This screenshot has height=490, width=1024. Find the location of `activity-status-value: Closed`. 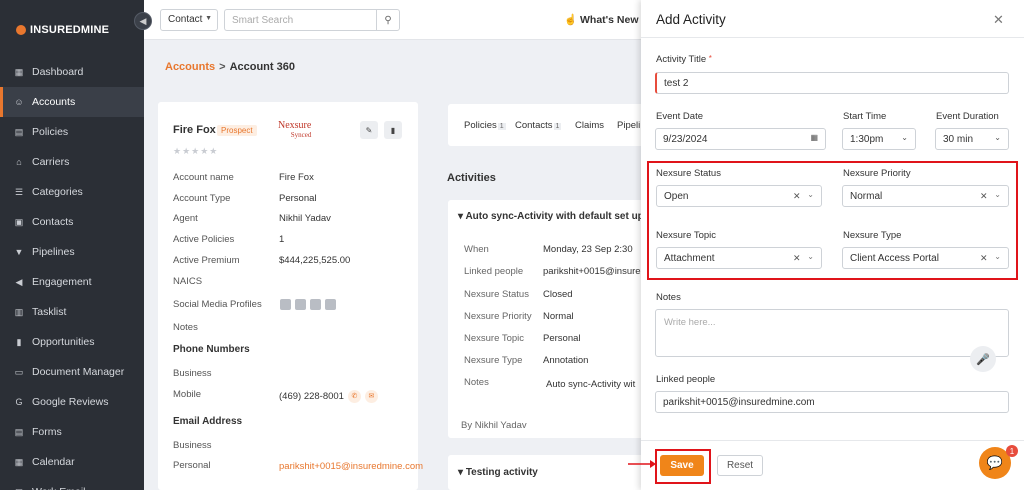

activity-status-value: Closed is located at coordinates (558, 294).